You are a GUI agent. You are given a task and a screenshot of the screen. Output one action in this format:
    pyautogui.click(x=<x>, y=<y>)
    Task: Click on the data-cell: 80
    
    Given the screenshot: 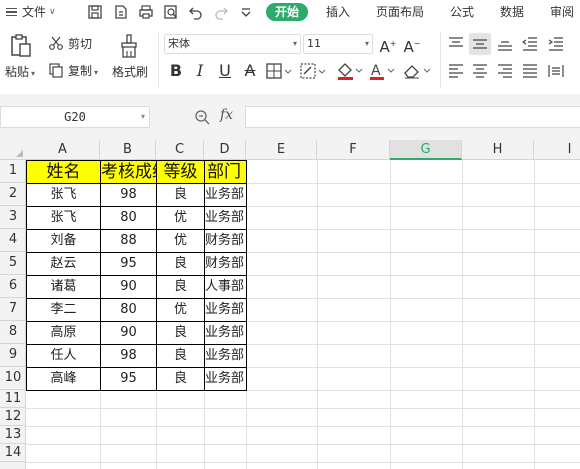 What is the action you would take?
    pyautogui.click(x=128, y=218)
    